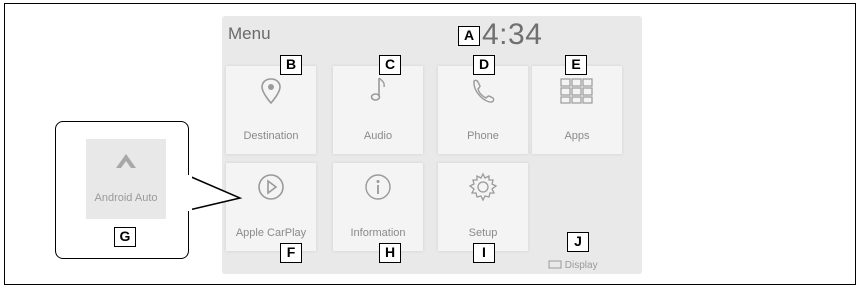 The image size is (860, 288). Describe the element at coordinates (271, 136) in the screenshot. I see `destination-label: Destination` at that location.